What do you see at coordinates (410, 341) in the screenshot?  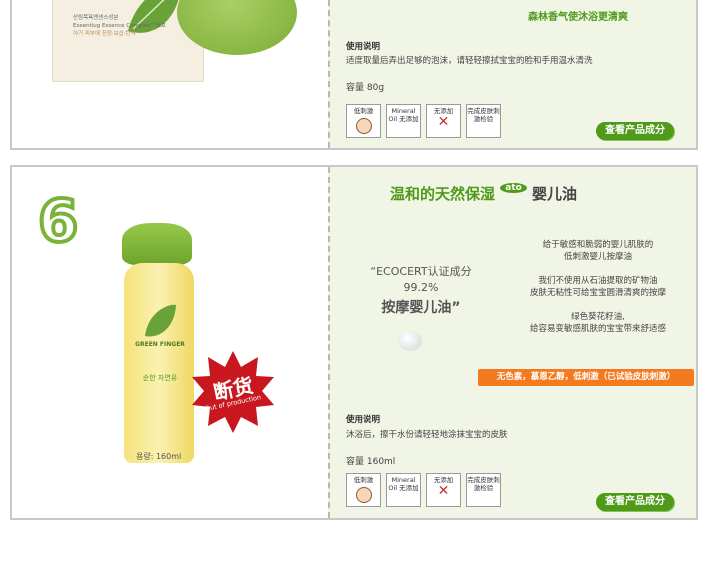 I see `oil-drop-image` at bounding box center [410, 341].